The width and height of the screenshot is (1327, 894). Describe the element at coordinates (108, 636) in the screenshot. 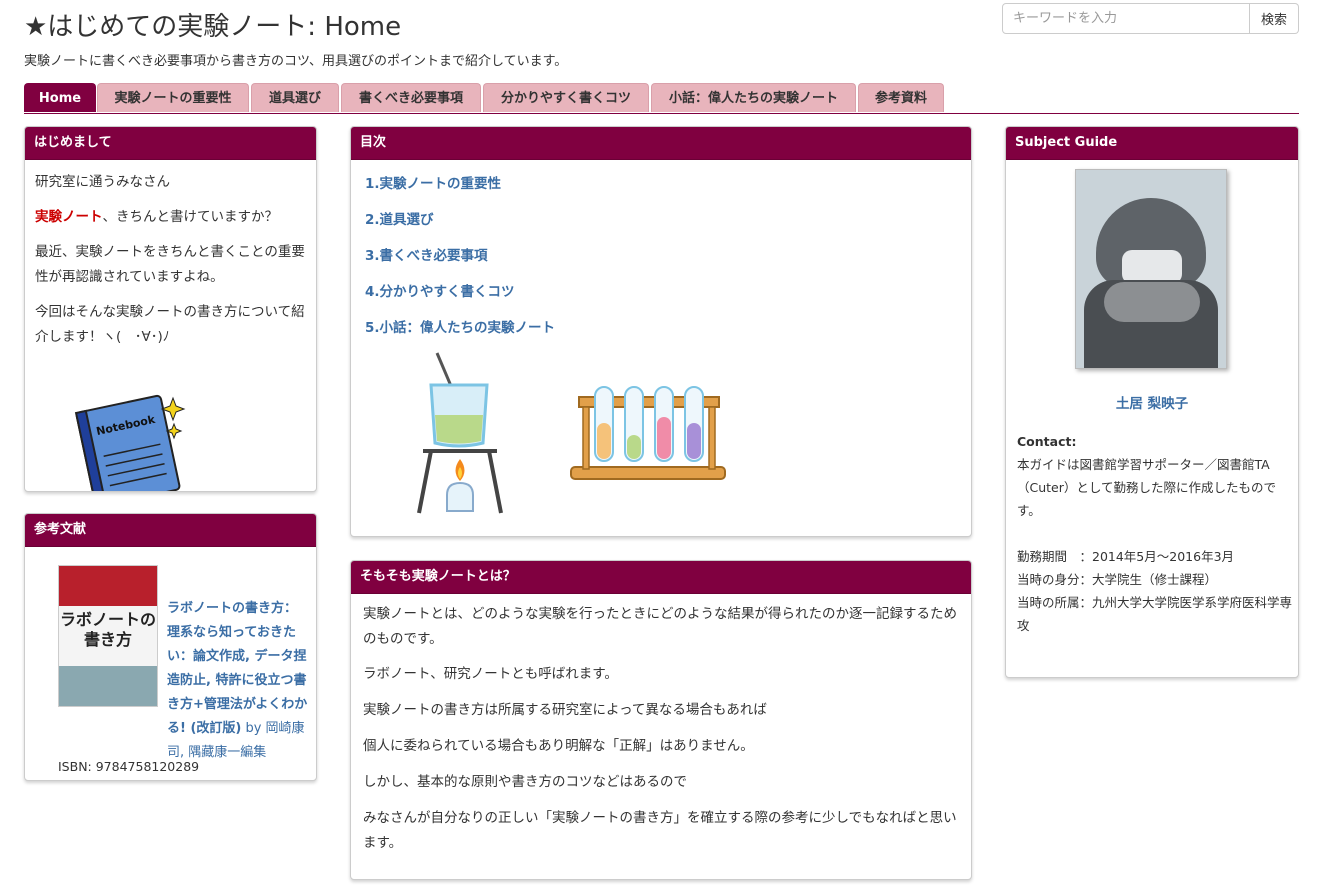

I see `book-cover: ラボノートの書き方` at that location.